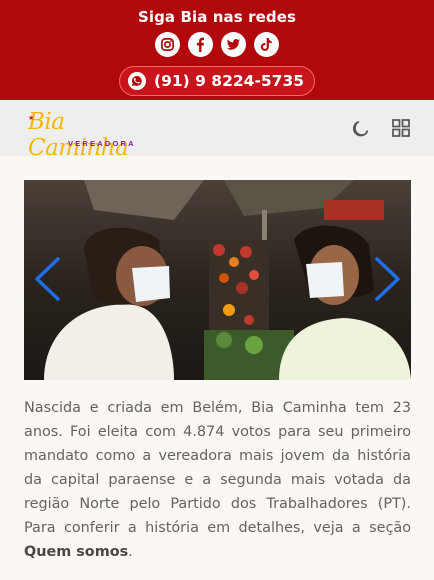 The image size is (434, 580). Describe the element at coordinates (136, 81) in the screenshot. I see `whatsapp-icon` at that location.